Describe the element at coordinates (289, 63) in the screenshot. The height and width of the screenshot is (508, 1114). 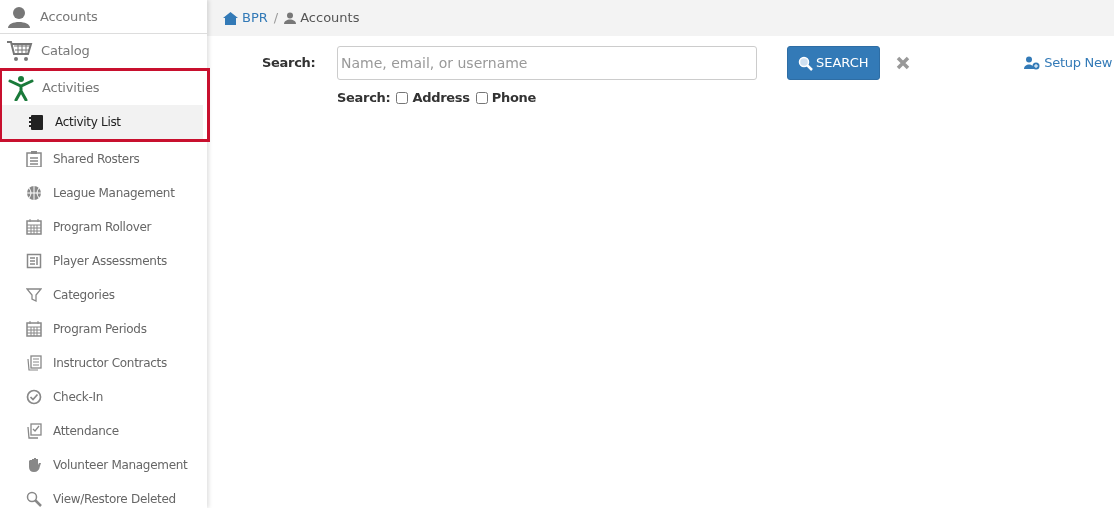
I see `search-label: Search:` at that location.